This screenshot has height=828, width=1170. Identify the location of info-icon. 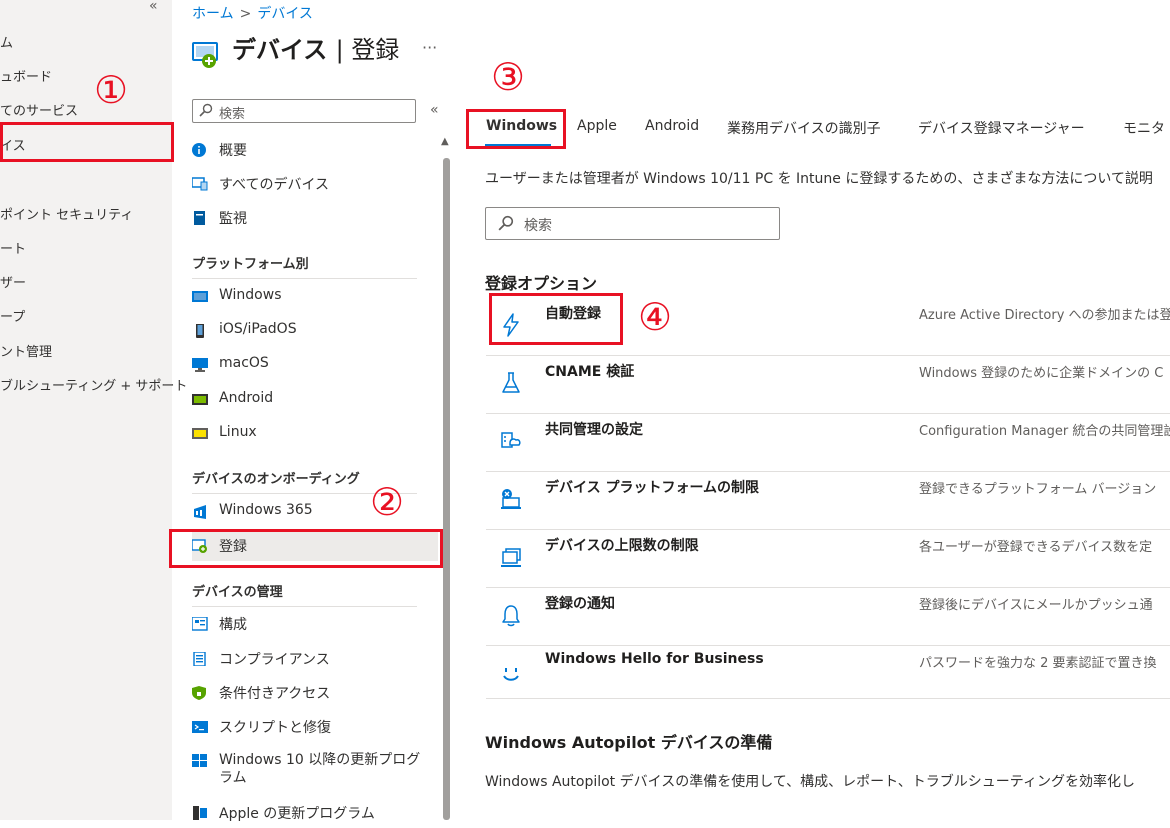
(199, 150).